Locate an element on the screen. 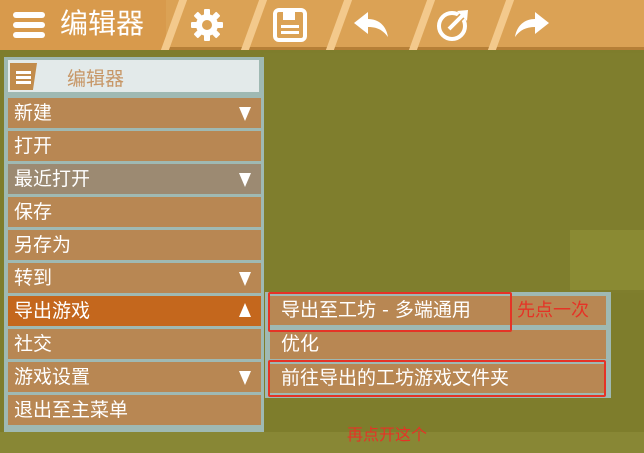 The height and width of the screenshot is (453, 644). menu-item-label: 最近打开 is located at coordinates (52, 179).